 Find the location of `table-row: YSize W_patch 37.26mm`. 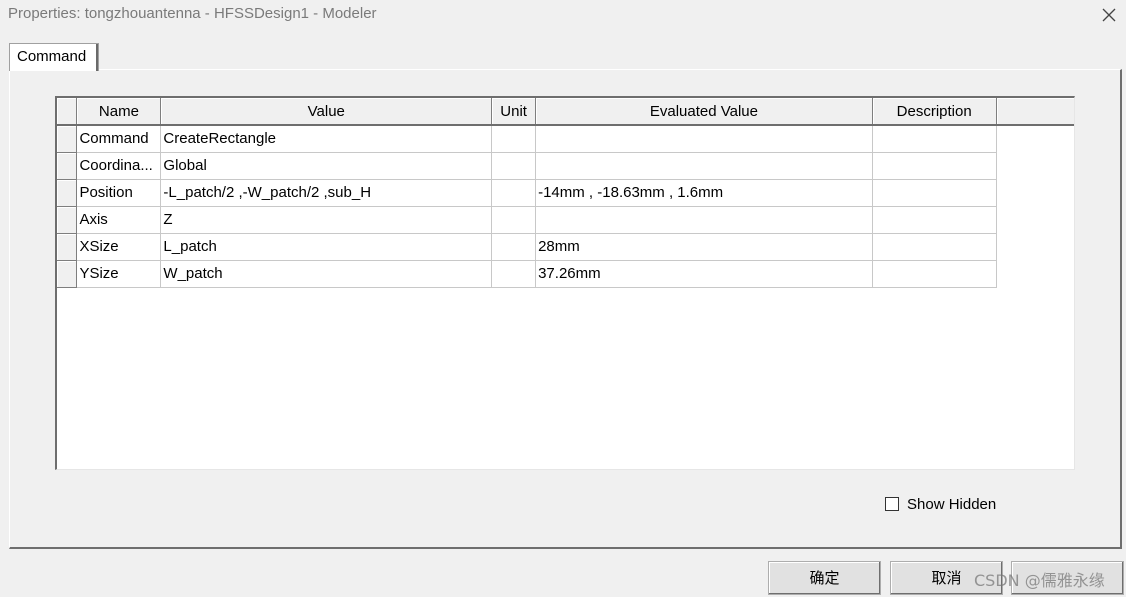

table-row: YSize W_patch 37.26mm is located at coordinates (565, 274).